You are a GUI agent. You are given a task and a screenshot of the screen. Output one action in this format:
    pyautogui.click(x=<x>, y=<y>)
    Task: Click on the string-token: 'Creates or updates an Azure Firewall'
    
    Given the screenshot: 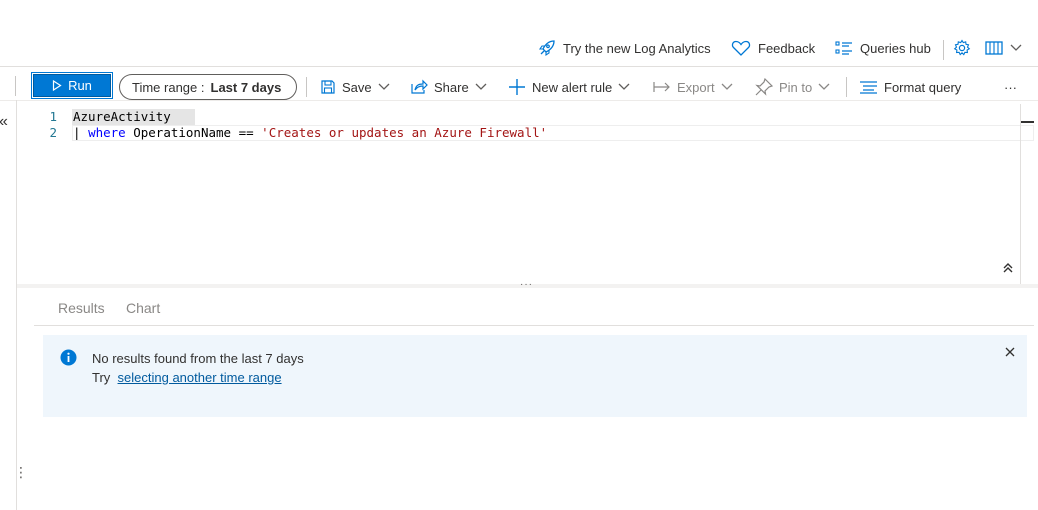 What is the action you would take?
    pyautogui.click(x=404, y=132)
    